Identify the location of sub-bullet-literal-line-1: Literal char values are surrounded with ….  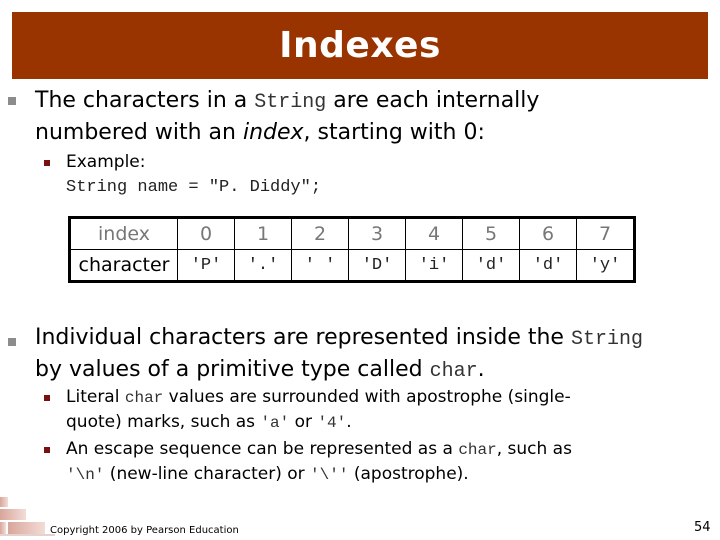
(318, 397).